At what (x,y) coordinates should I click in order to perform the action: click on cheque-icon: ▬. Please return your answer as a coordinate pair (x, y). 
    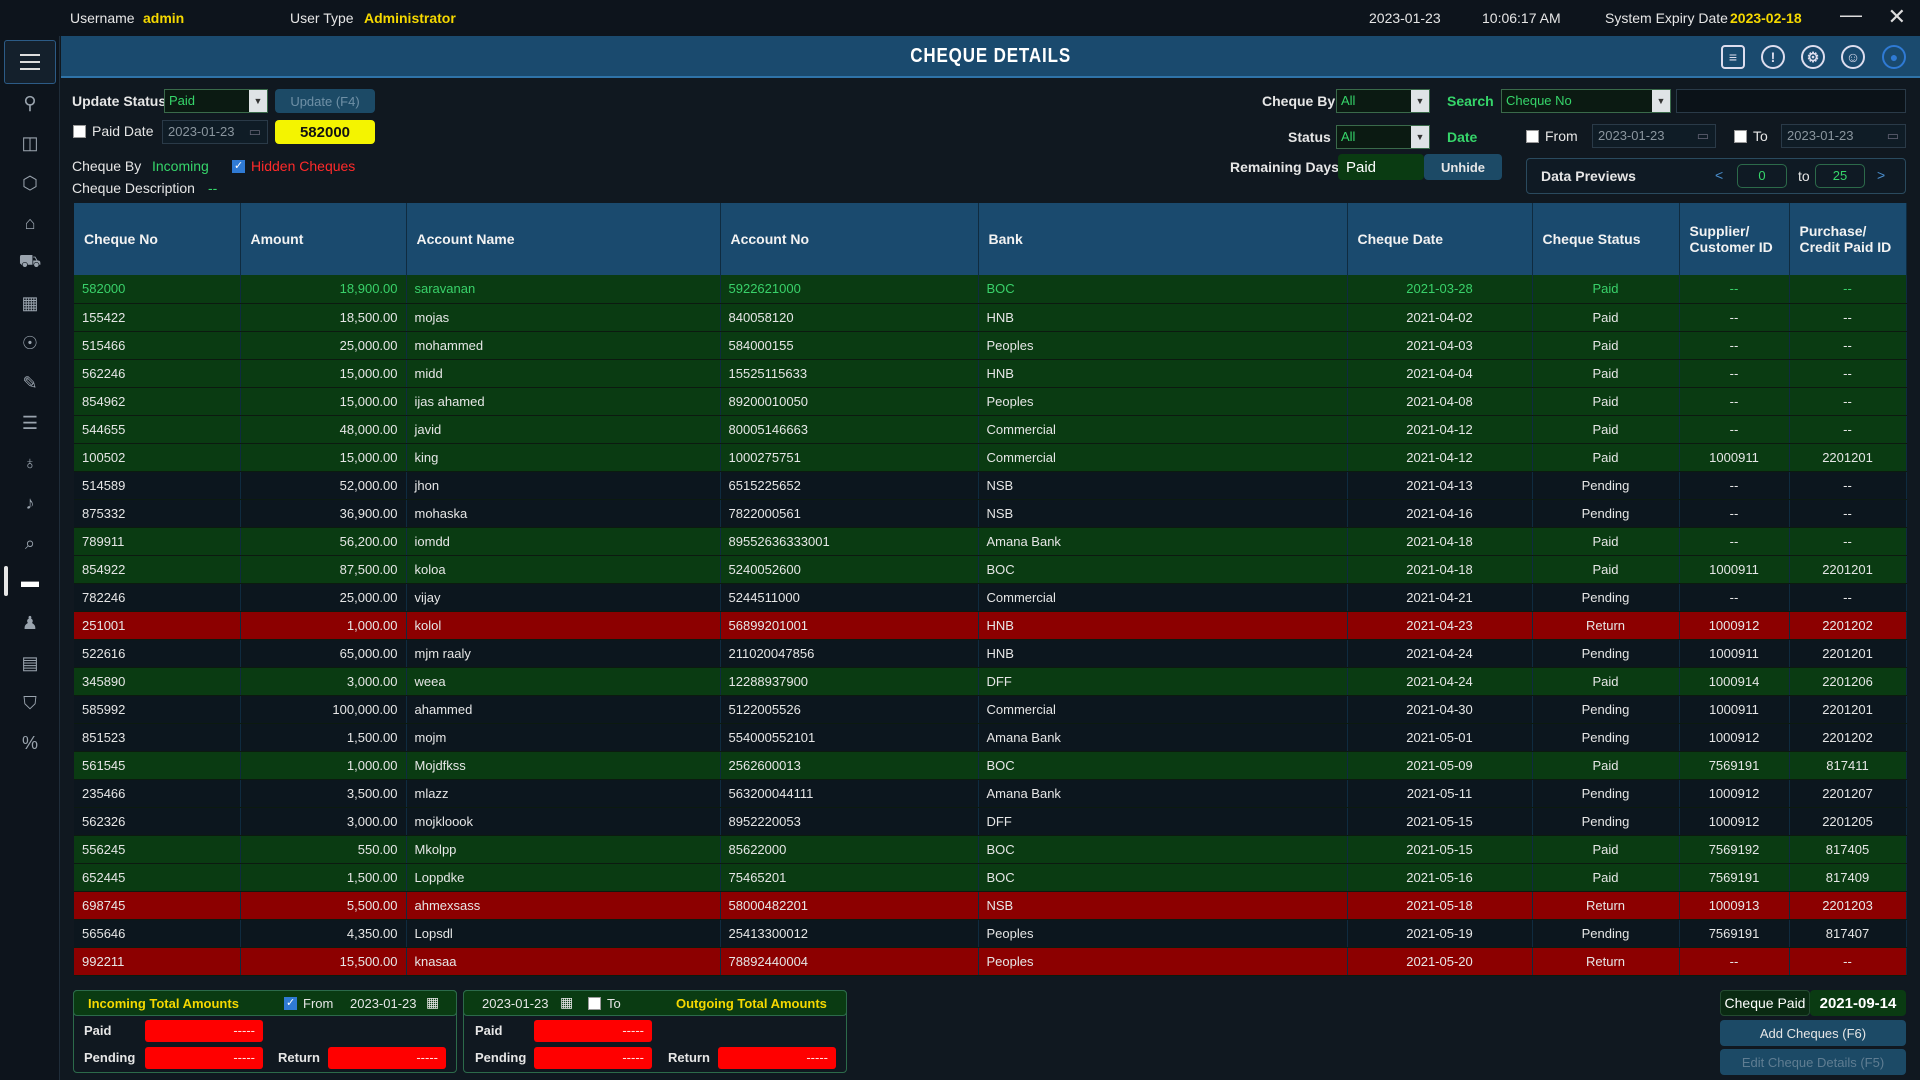
    Looking at the image, I should click on (30, 581).